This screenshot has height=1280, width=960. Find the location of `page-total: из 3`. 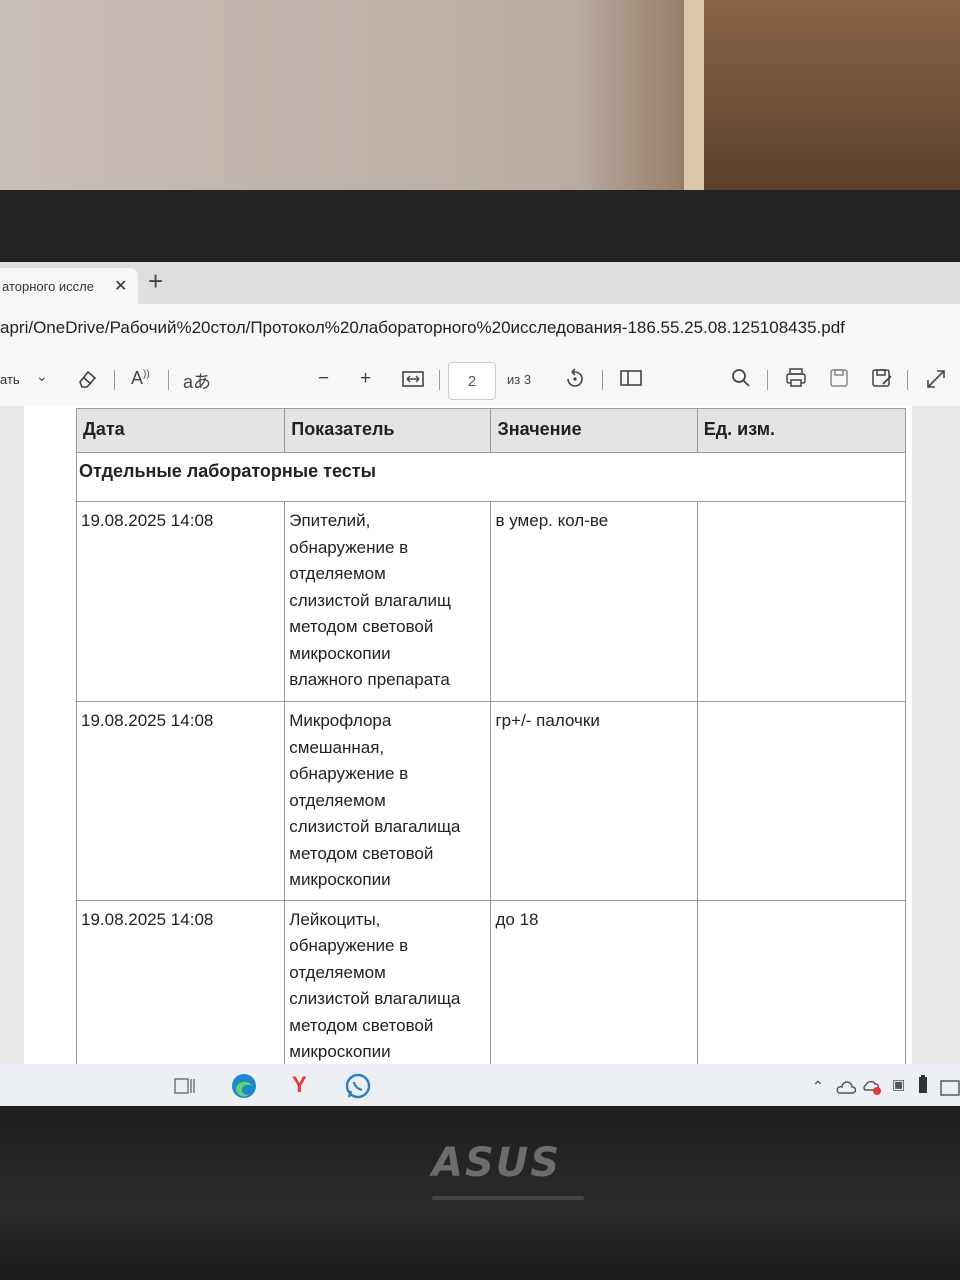

page-total: из 3 is located at coordinates (519, 379).